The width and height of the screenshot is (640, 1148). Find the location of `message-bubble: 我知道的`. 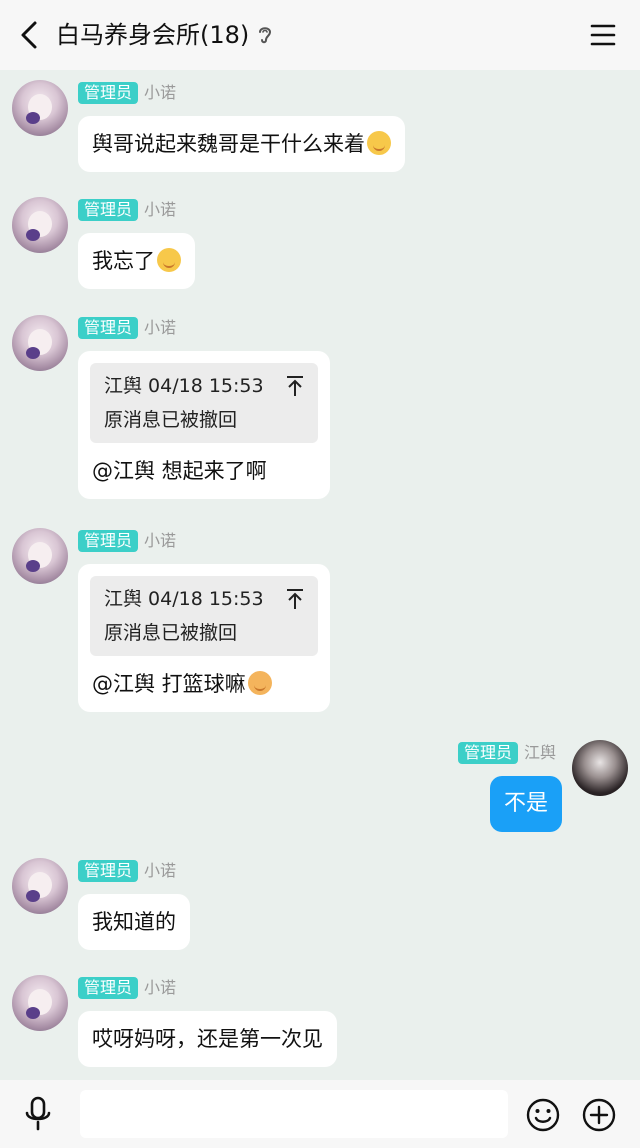

message-bubble: 我知道的 is located at coordinates (134, 922).